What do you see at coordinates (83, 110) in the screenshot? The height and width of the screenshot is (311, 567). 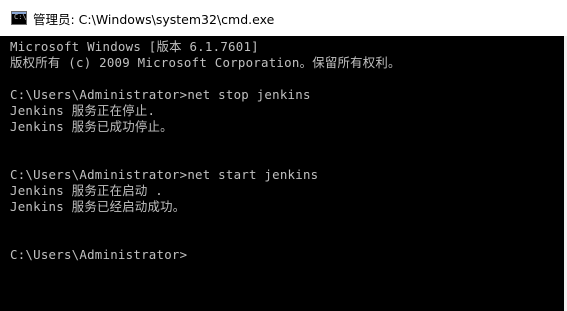 I see `console-line: Jenkins 服务正在停止.` at bounding box center [83, 110].